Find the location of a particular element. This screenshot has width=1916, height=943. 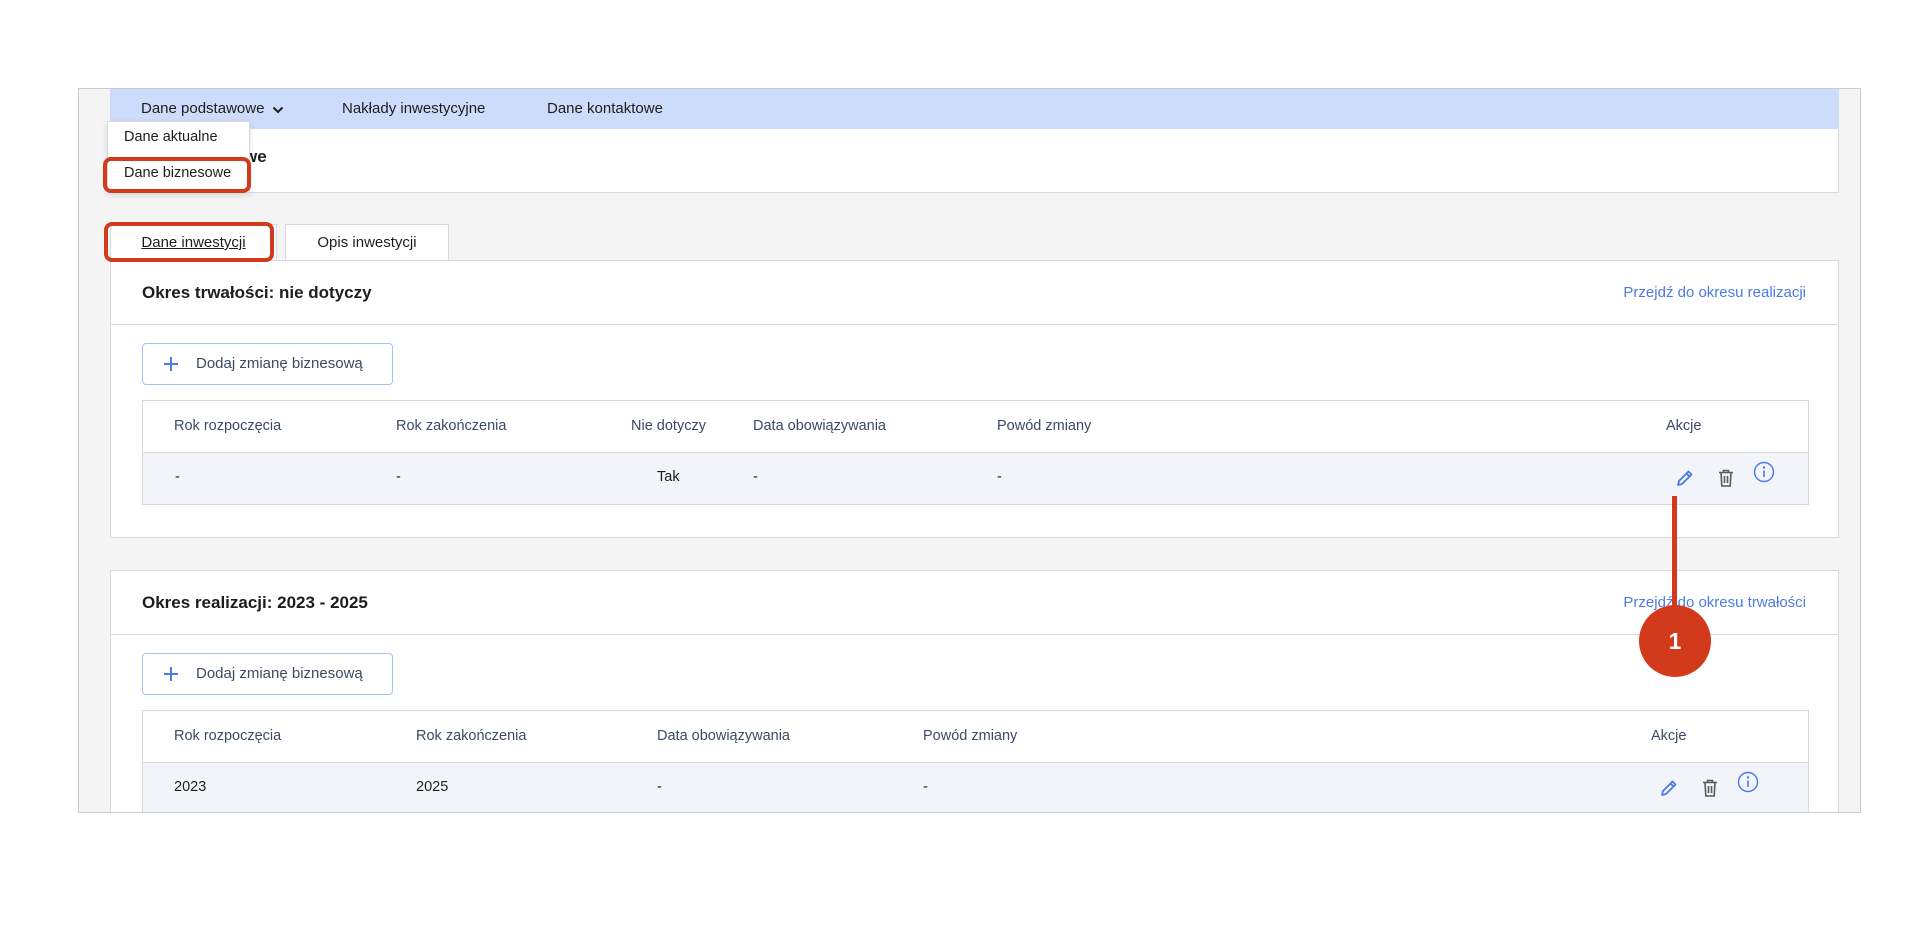

tab-label: Opis inwestycji is located at coordinates (367, 242).